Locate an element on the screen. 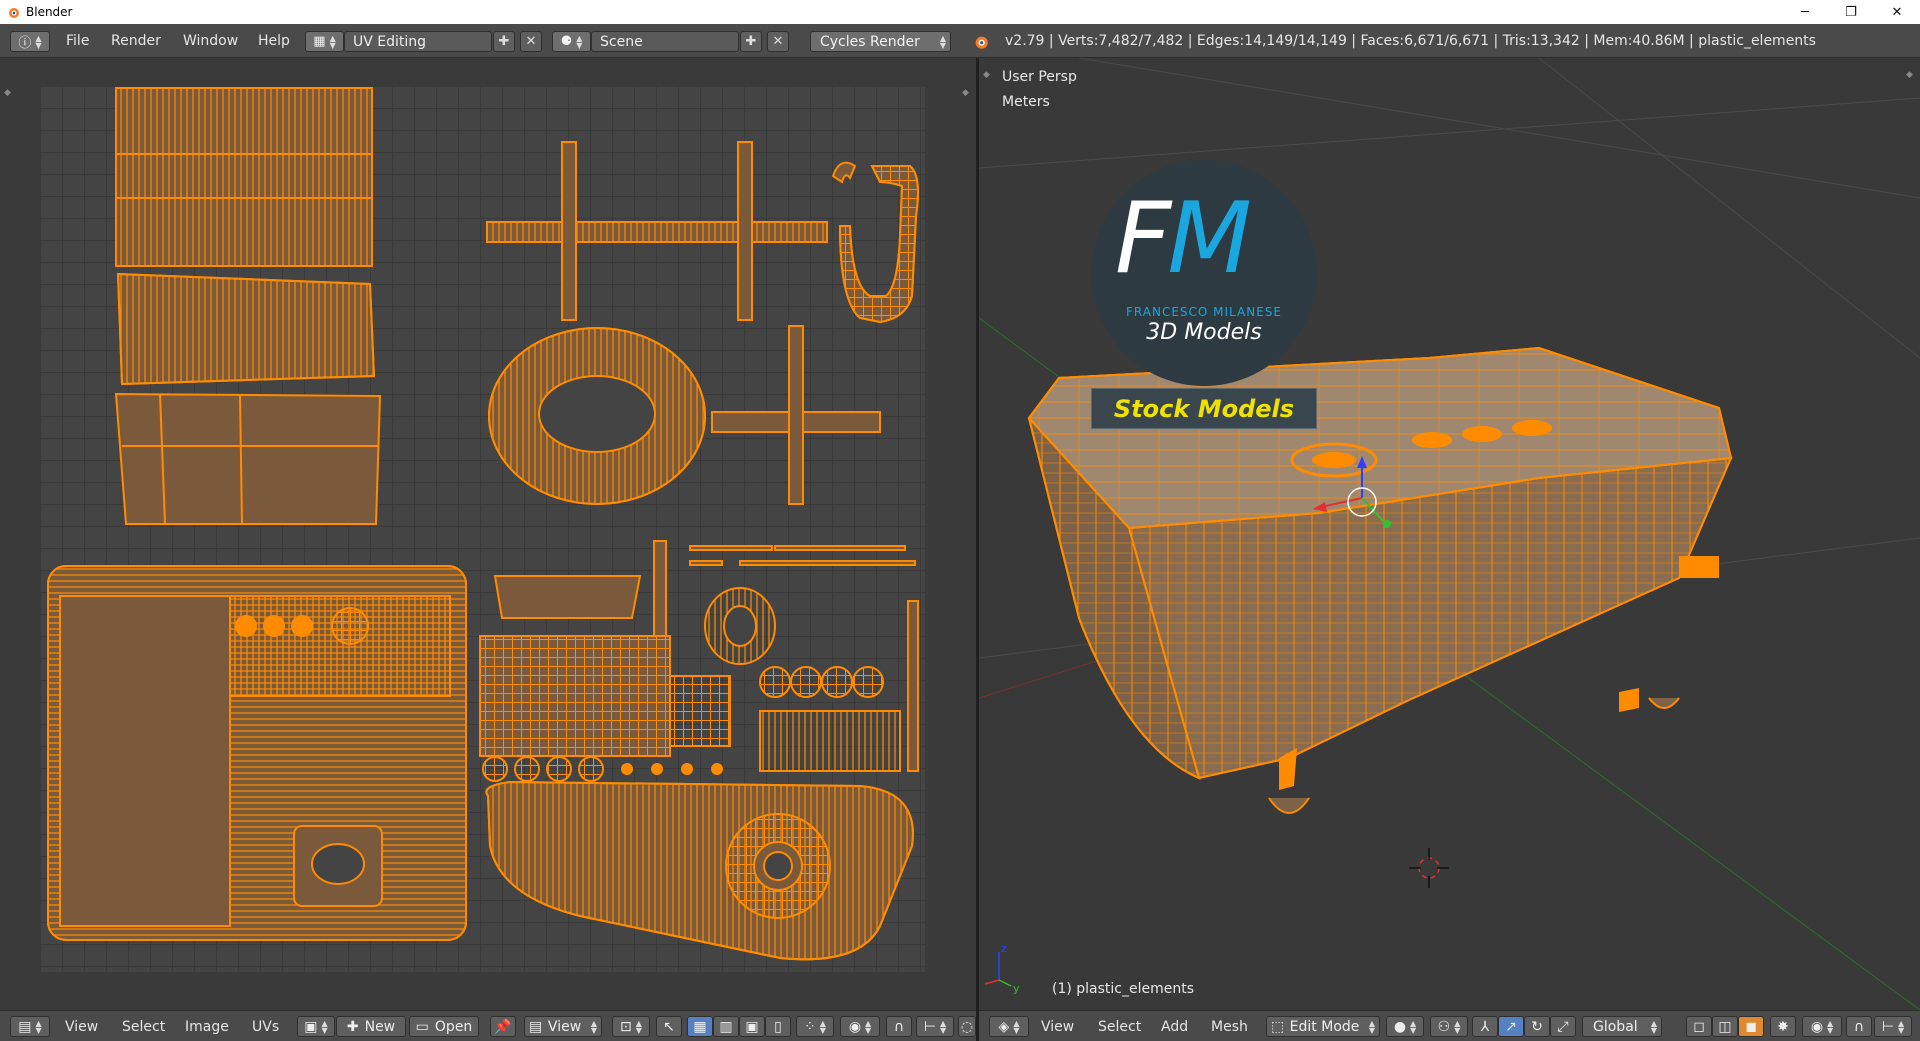  uv-menu-uvs: UVs is located at coordinates (265, 1026).